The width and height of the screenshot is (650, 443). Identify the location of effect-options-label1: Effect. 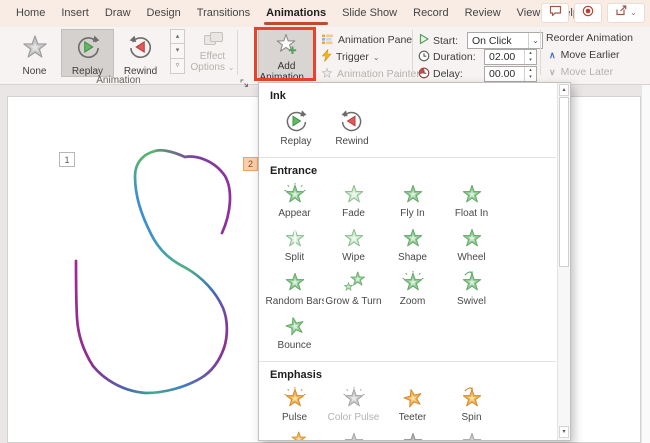
(212, 56).